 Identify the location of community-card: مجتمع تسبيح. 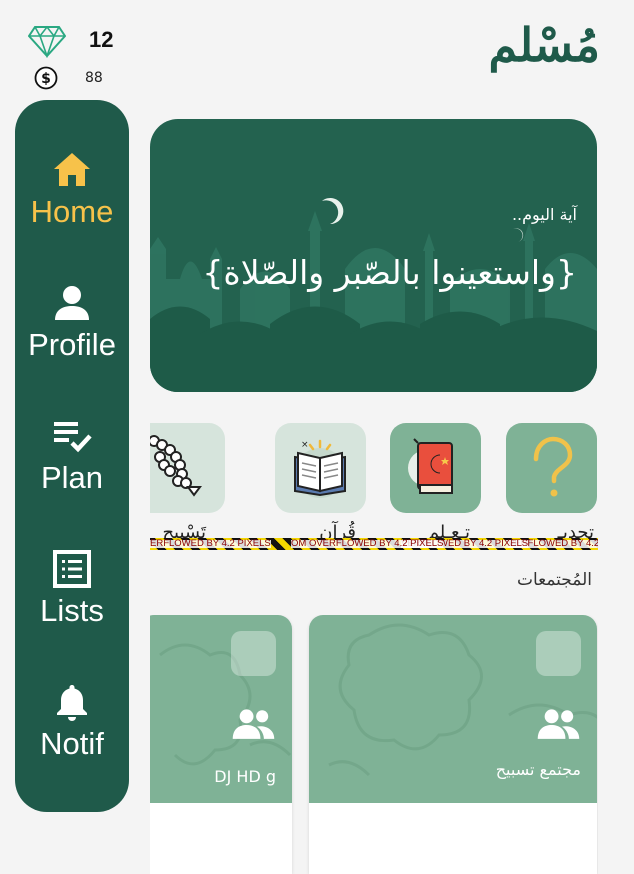
(453, 744).